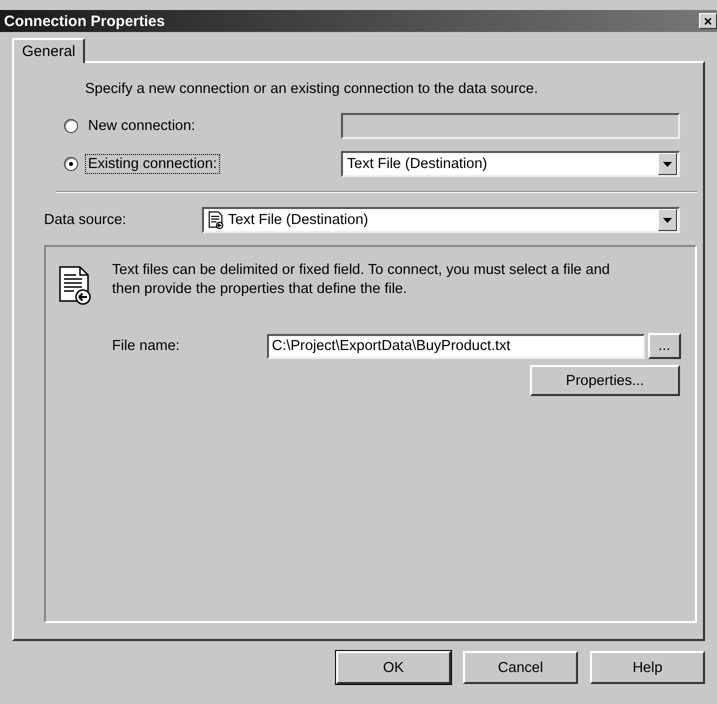 The height and width of the screenshot is (704, 717). What do you see at coordinates (312, 89) in the screenshot?
I see `instruction-text: Specify a new connection or an existing connection to the data source.` at bounding box center [312, 89].